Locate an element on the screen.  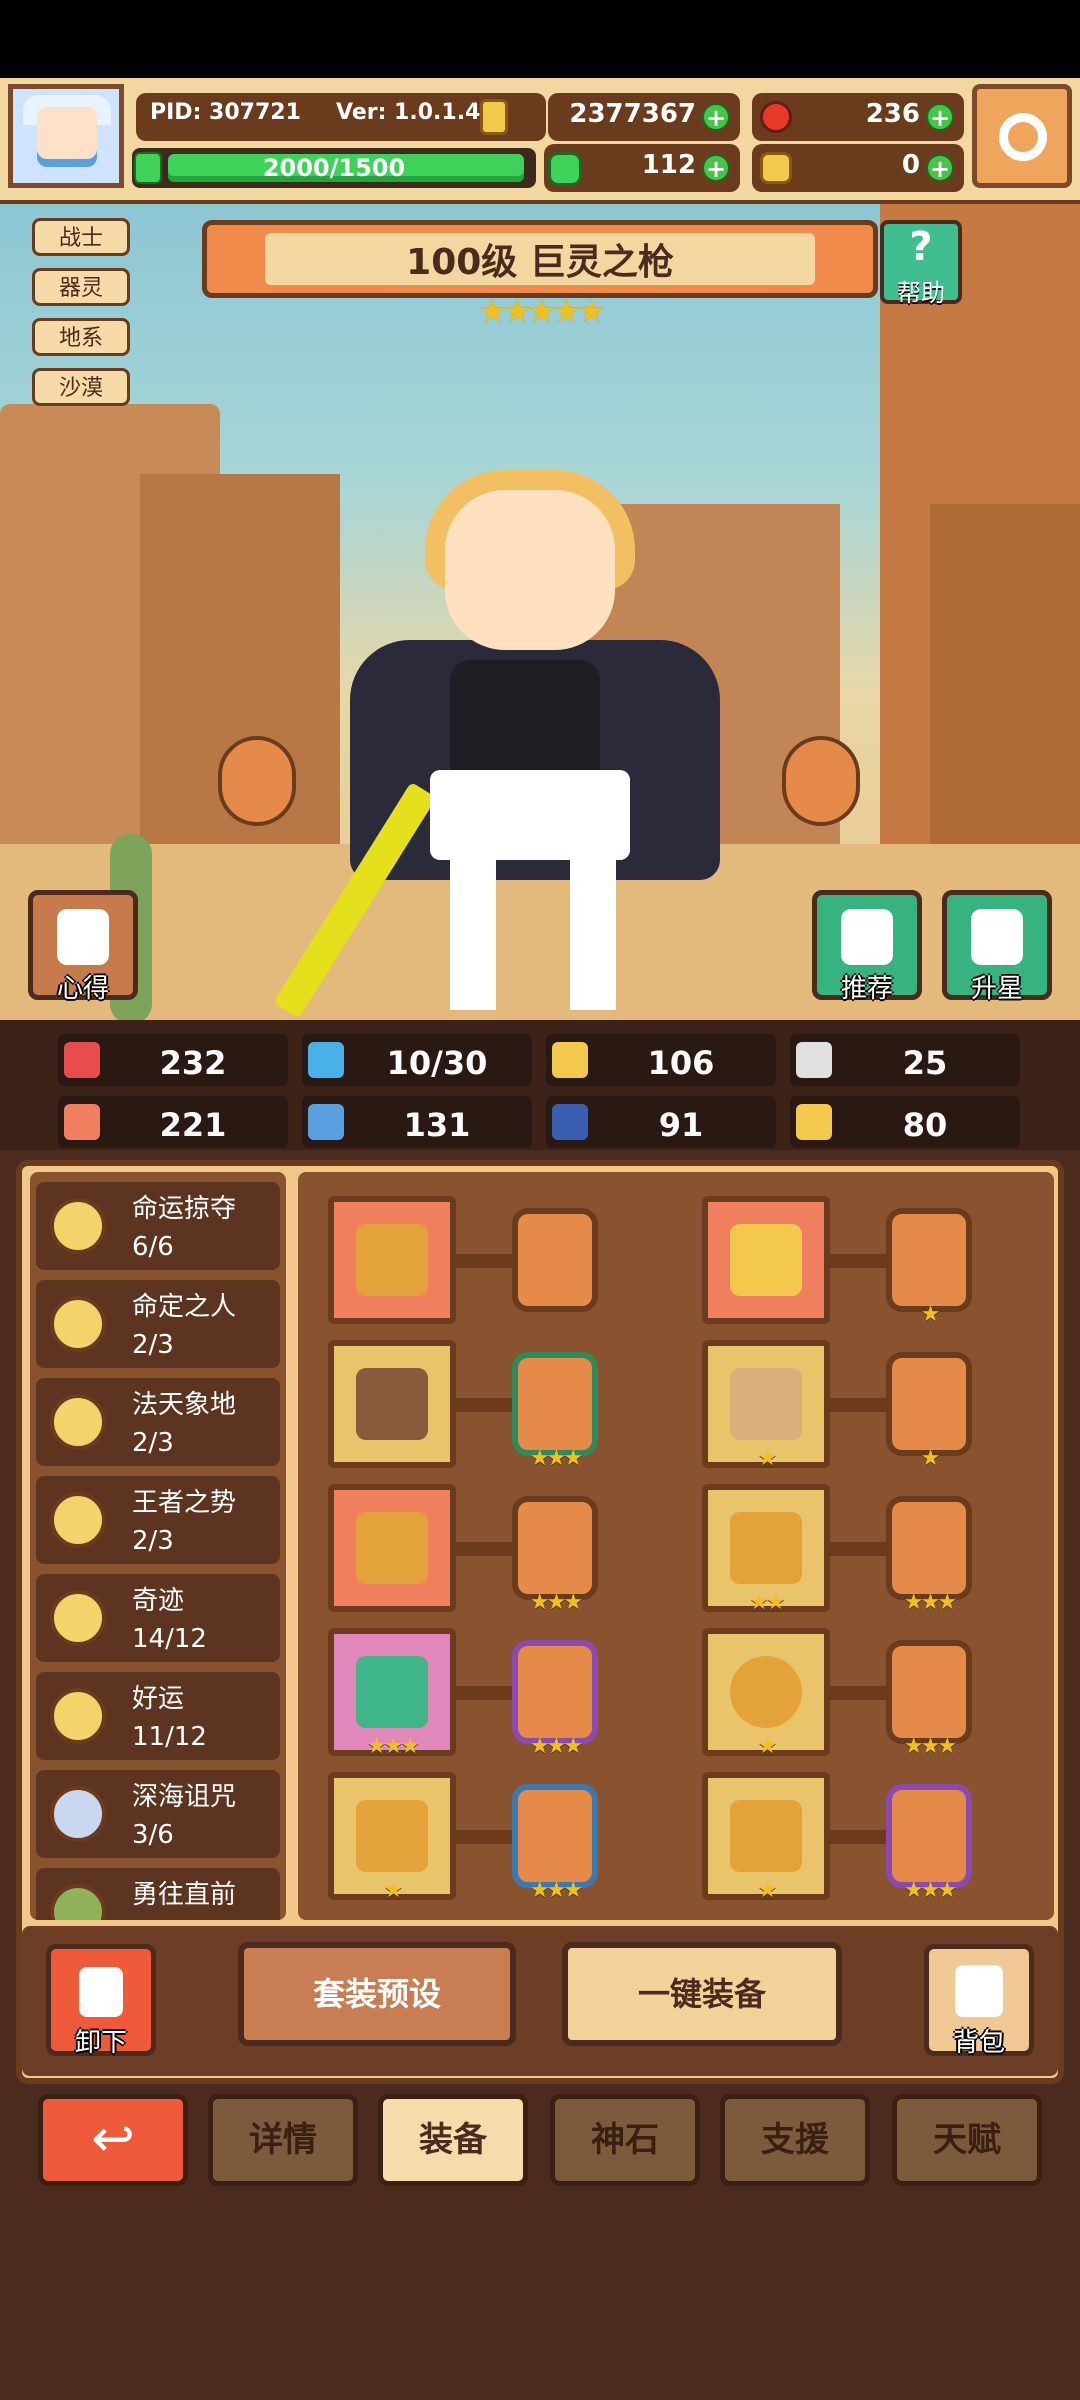
set-item: 王者之势 2/3 is located at coordinates (158, 1520).